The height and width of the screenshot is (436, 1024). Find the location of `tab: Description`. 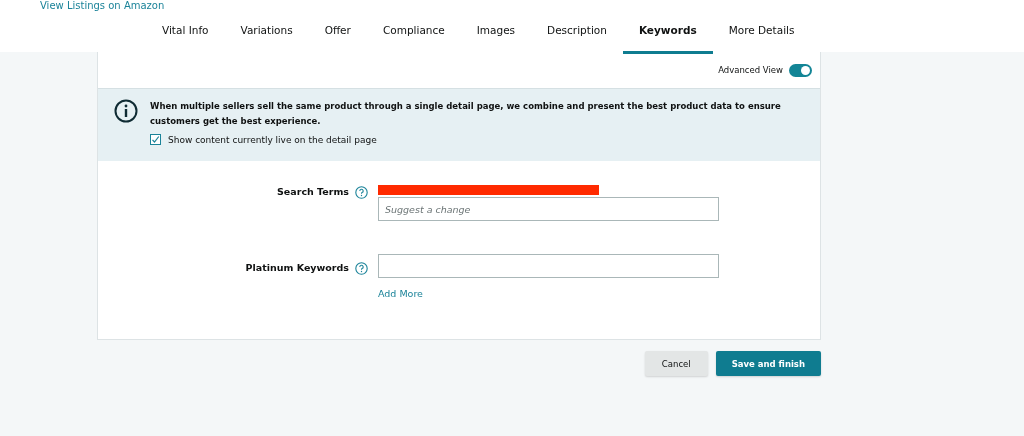

tab: Description is located at coordinates (577, 34).